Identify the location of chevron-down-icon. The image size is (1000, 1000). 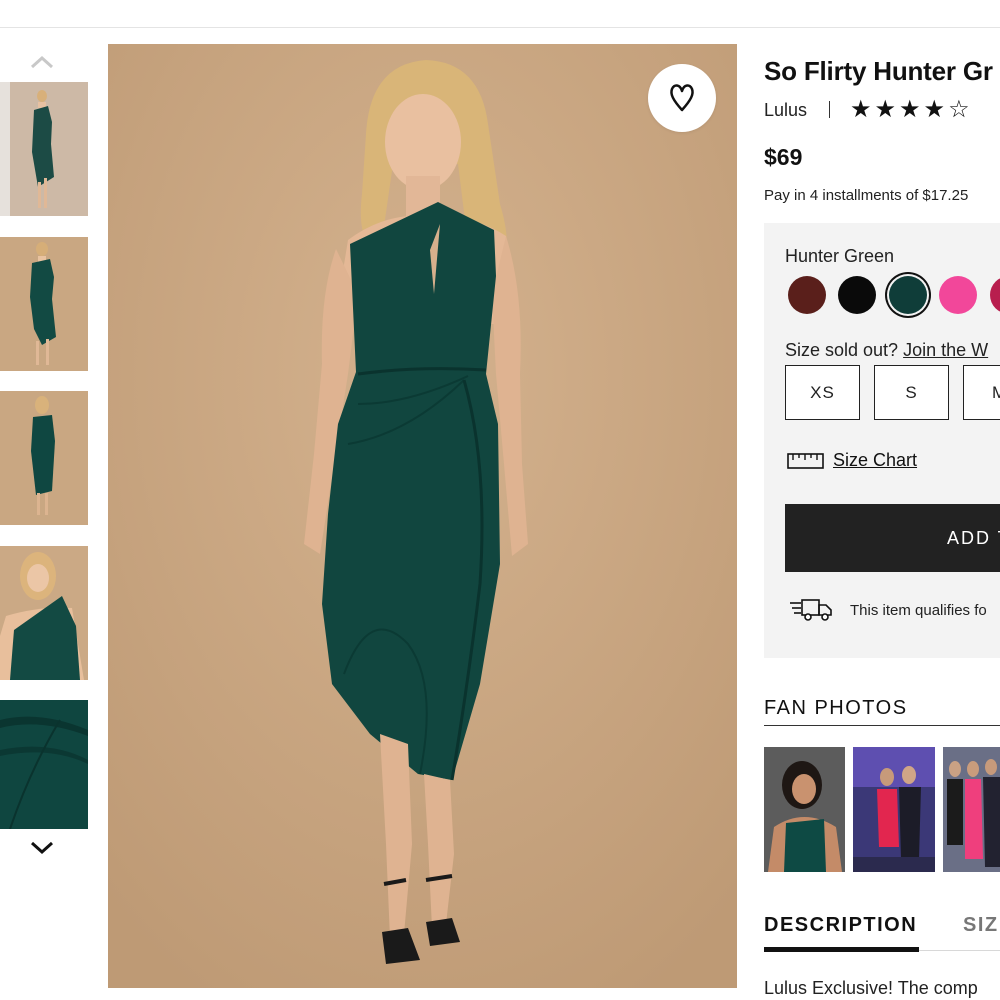
(42, 848).